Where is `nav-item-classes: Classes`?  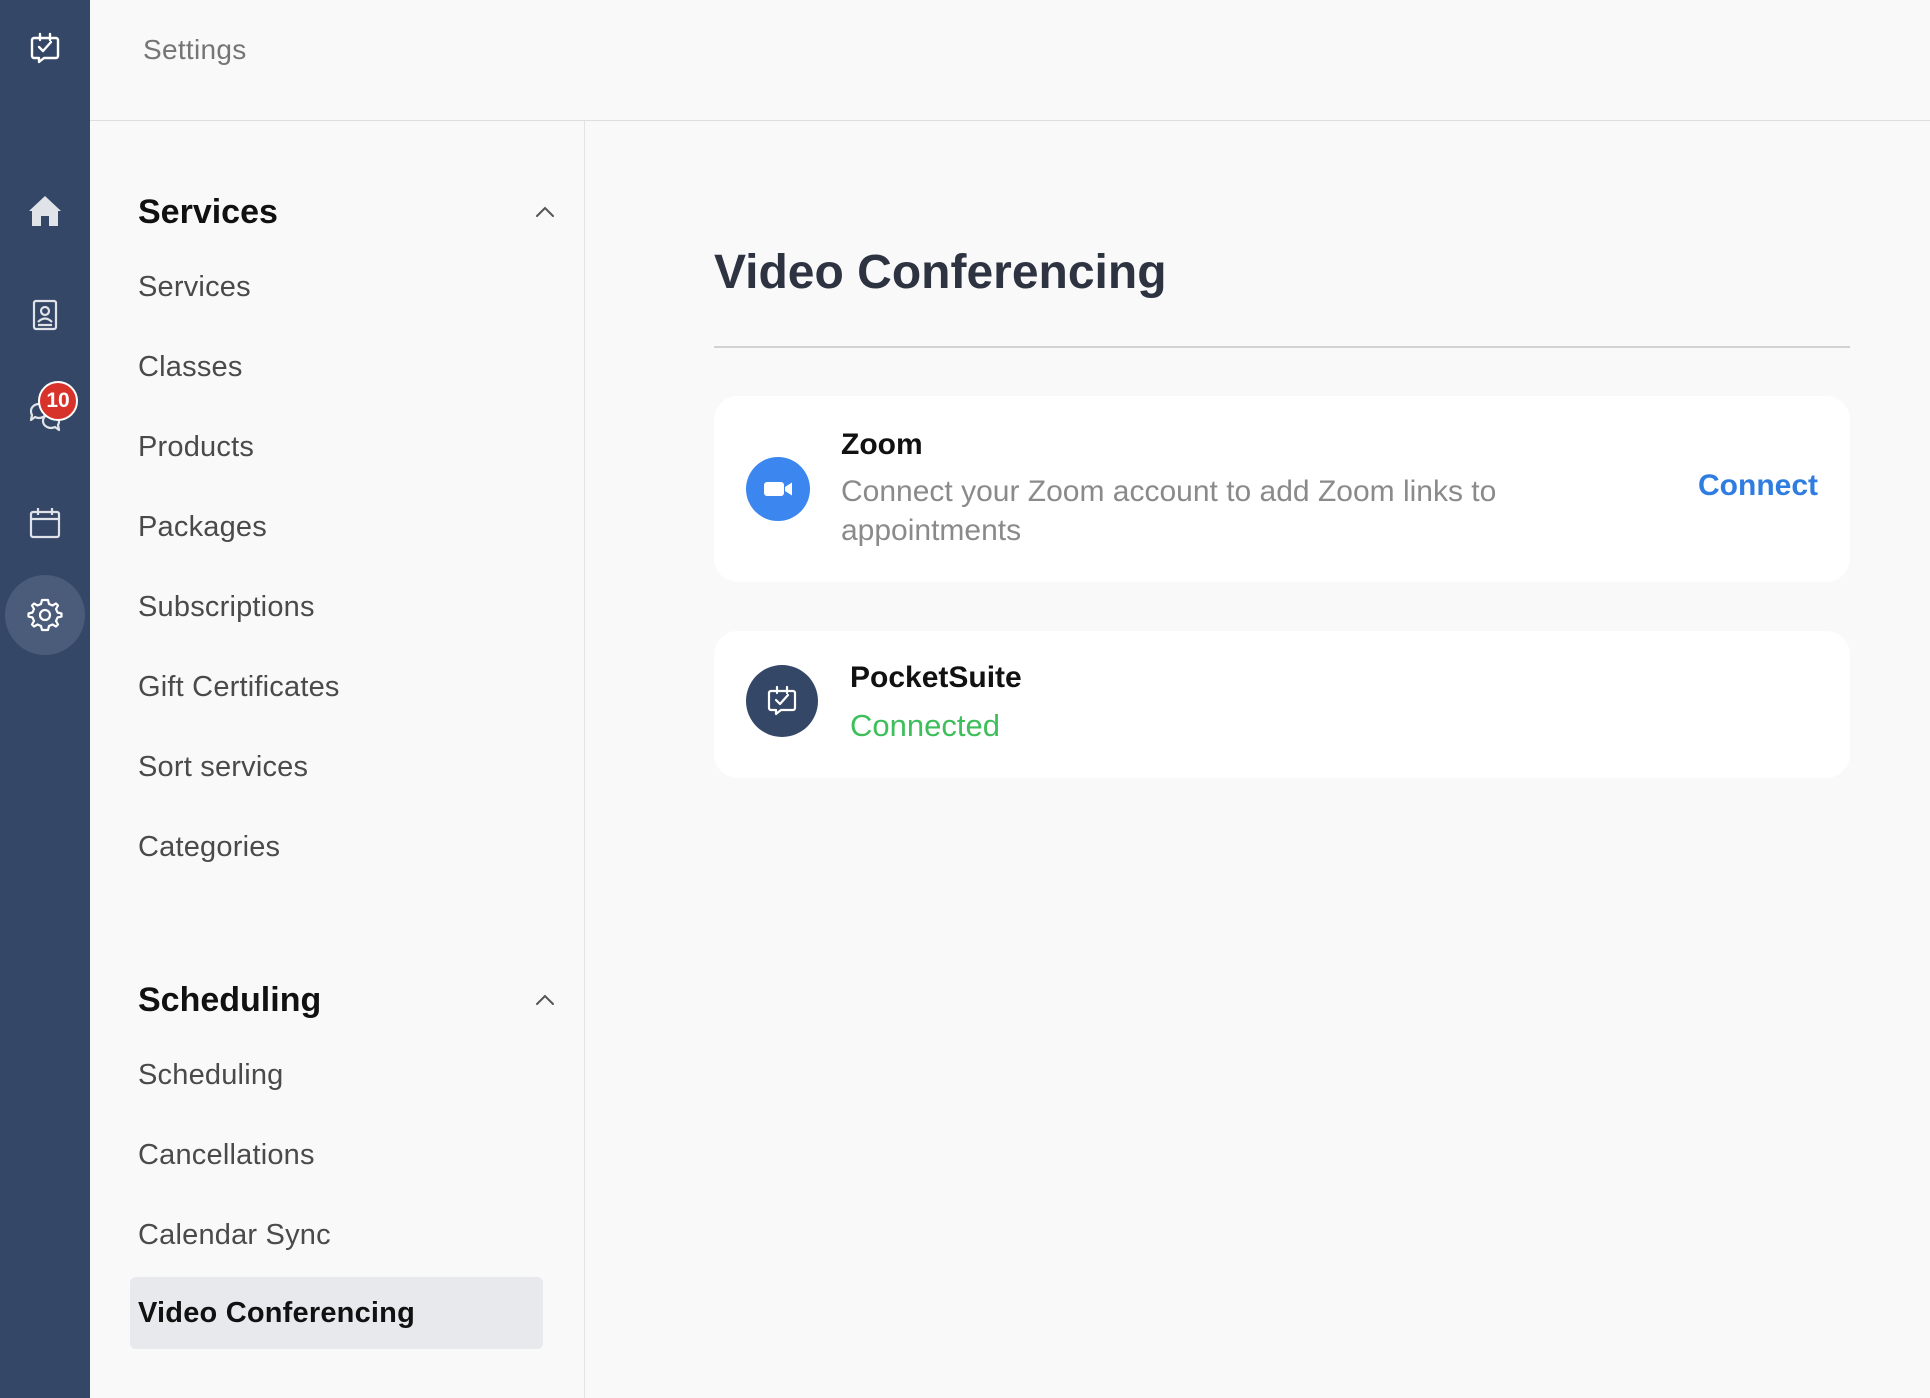 nav-item-classes: Classes is located at coordinates (336, 367).